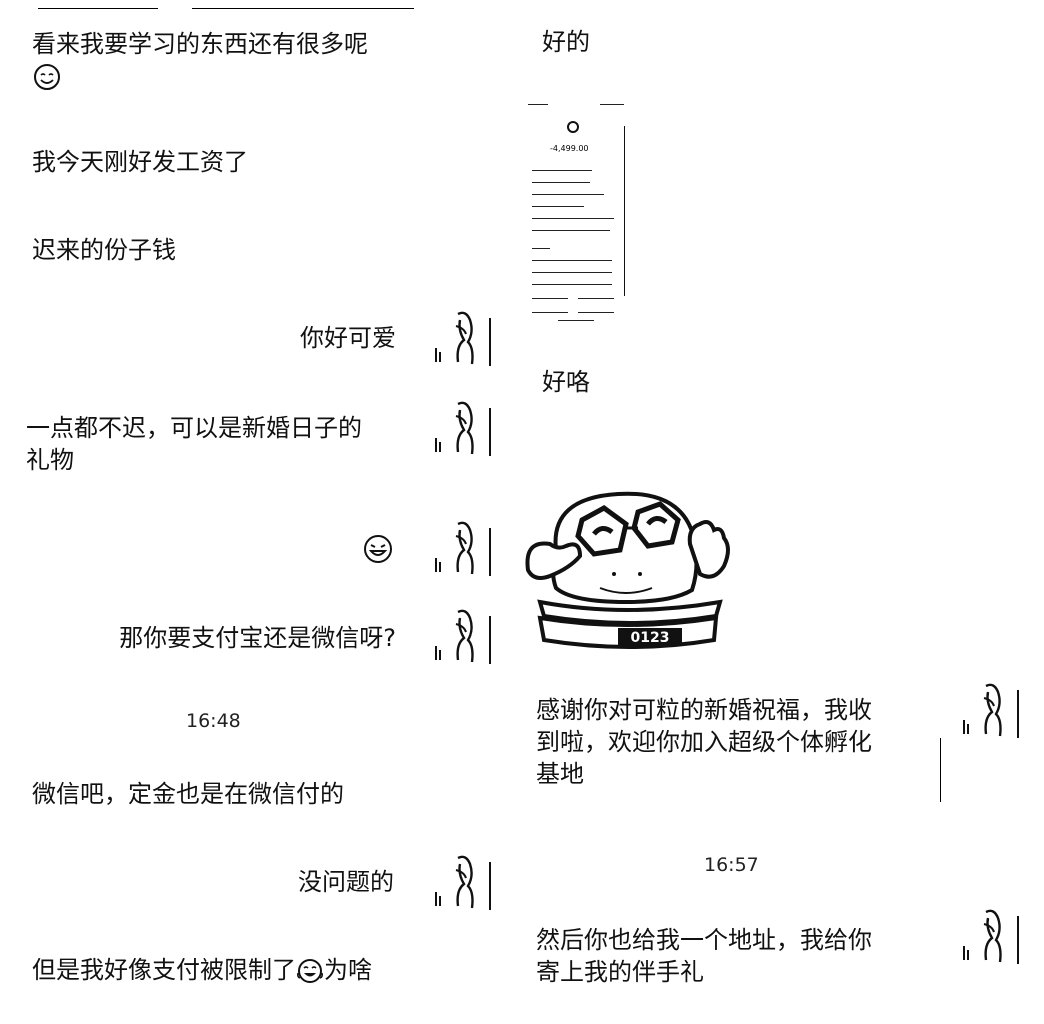 The image size is (1044, 1024). I want to click on message-text: 我今天刚好发工资了, so click(140, 162).